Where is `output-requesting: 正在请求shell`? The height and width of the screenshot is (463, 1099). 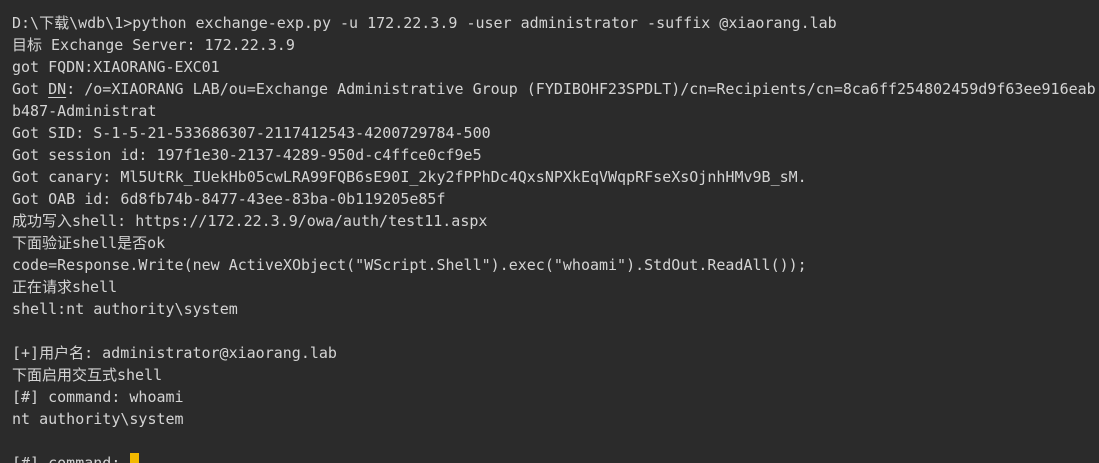
output-requesting: 正在请求shell is located at coordinates (65, 287).